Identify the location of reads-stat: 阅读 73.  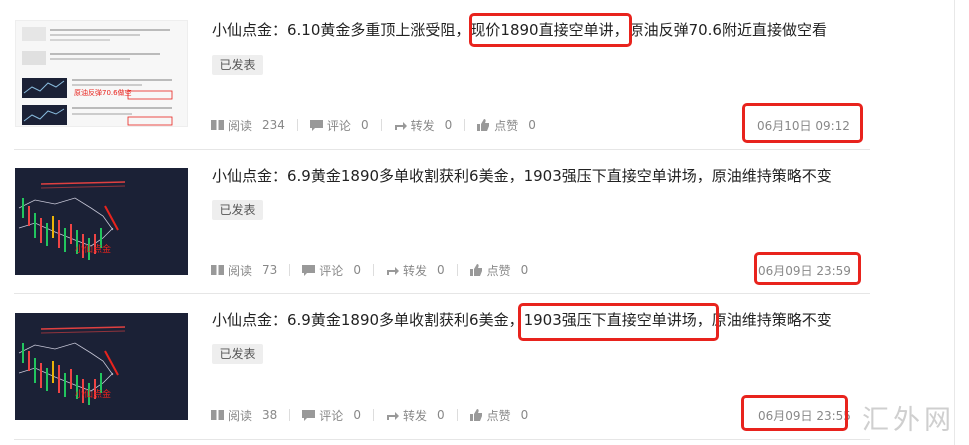
(244, 270).